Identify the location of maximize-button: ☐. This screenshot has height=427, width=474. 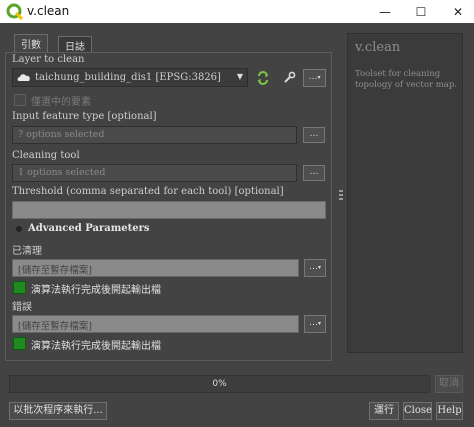
(421, 11).